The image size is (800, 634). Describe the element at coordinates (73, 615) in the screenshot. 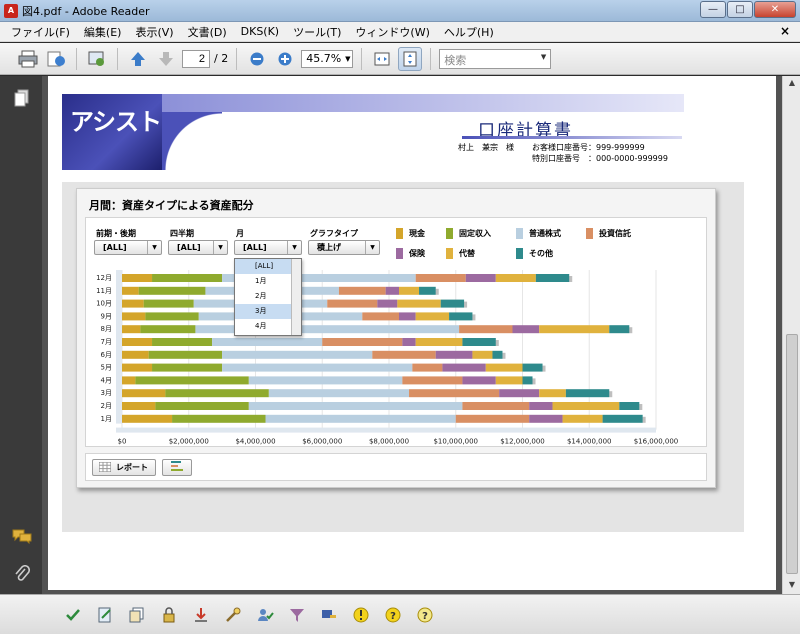

I see `check-icon` at that location.